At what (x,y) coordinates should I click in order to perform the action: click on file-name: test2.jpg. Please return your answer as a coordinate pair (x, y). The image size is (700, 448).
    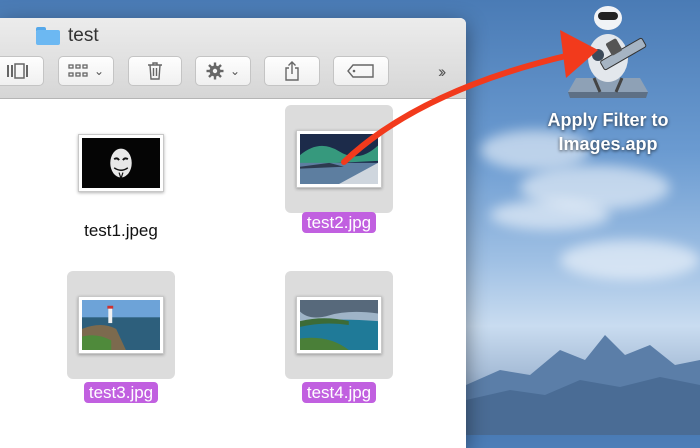
    Looking at the image, I should click on (339, 222).